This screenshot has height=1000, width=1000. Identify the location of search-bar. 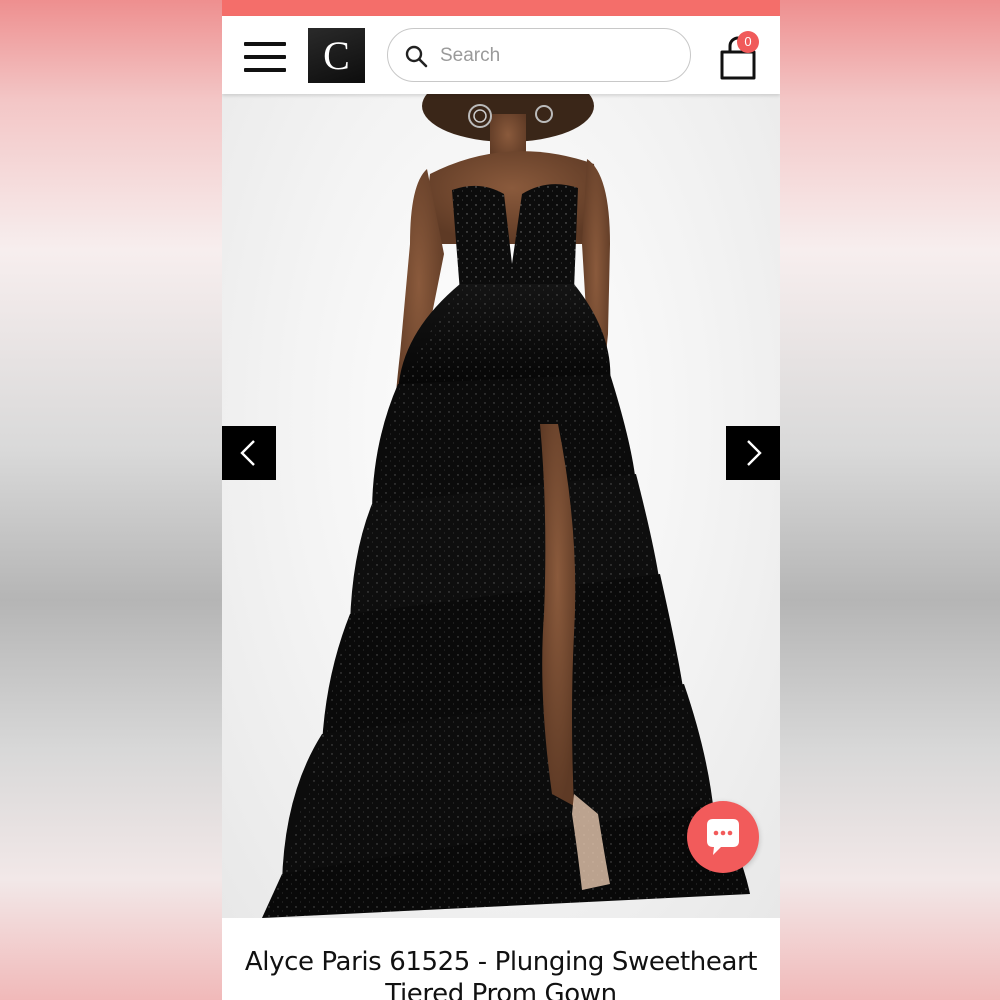
(539, 55).